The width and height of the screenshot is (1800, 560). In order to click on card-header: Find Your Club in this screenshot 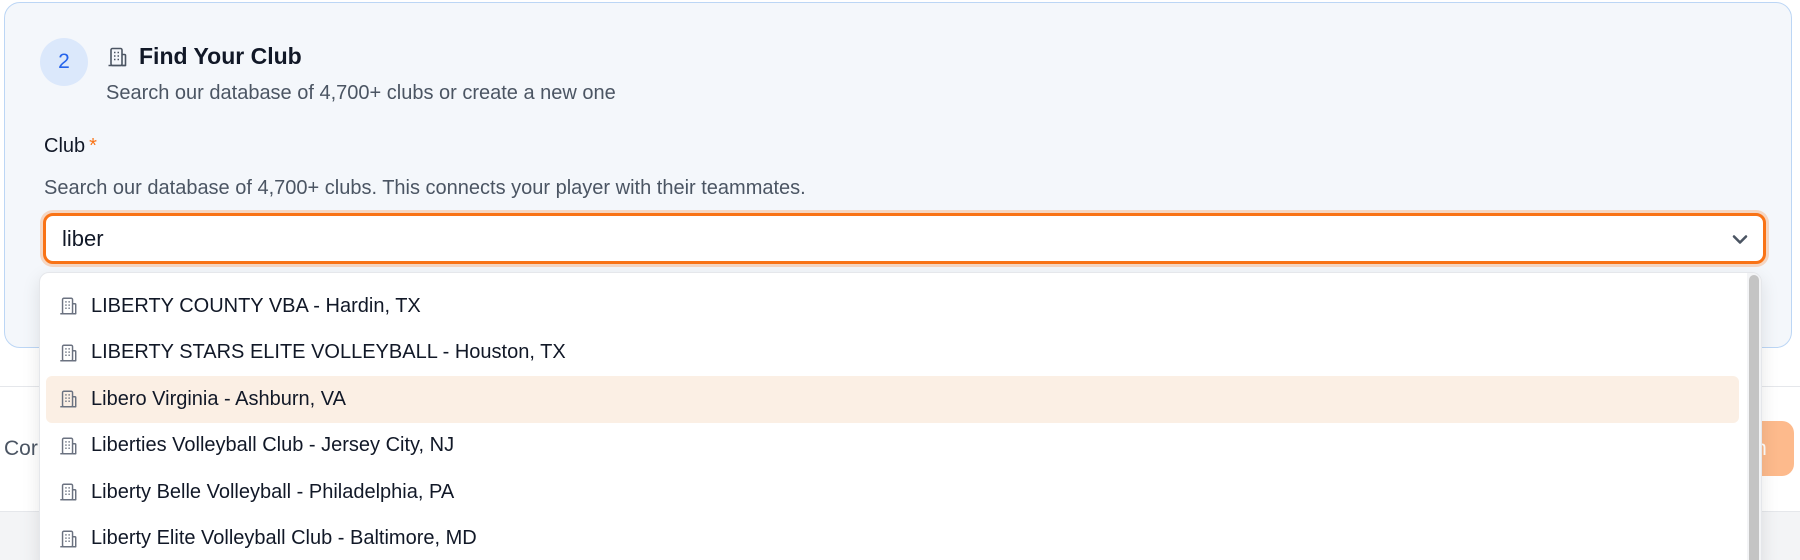, I will do `click(203, 56)`.